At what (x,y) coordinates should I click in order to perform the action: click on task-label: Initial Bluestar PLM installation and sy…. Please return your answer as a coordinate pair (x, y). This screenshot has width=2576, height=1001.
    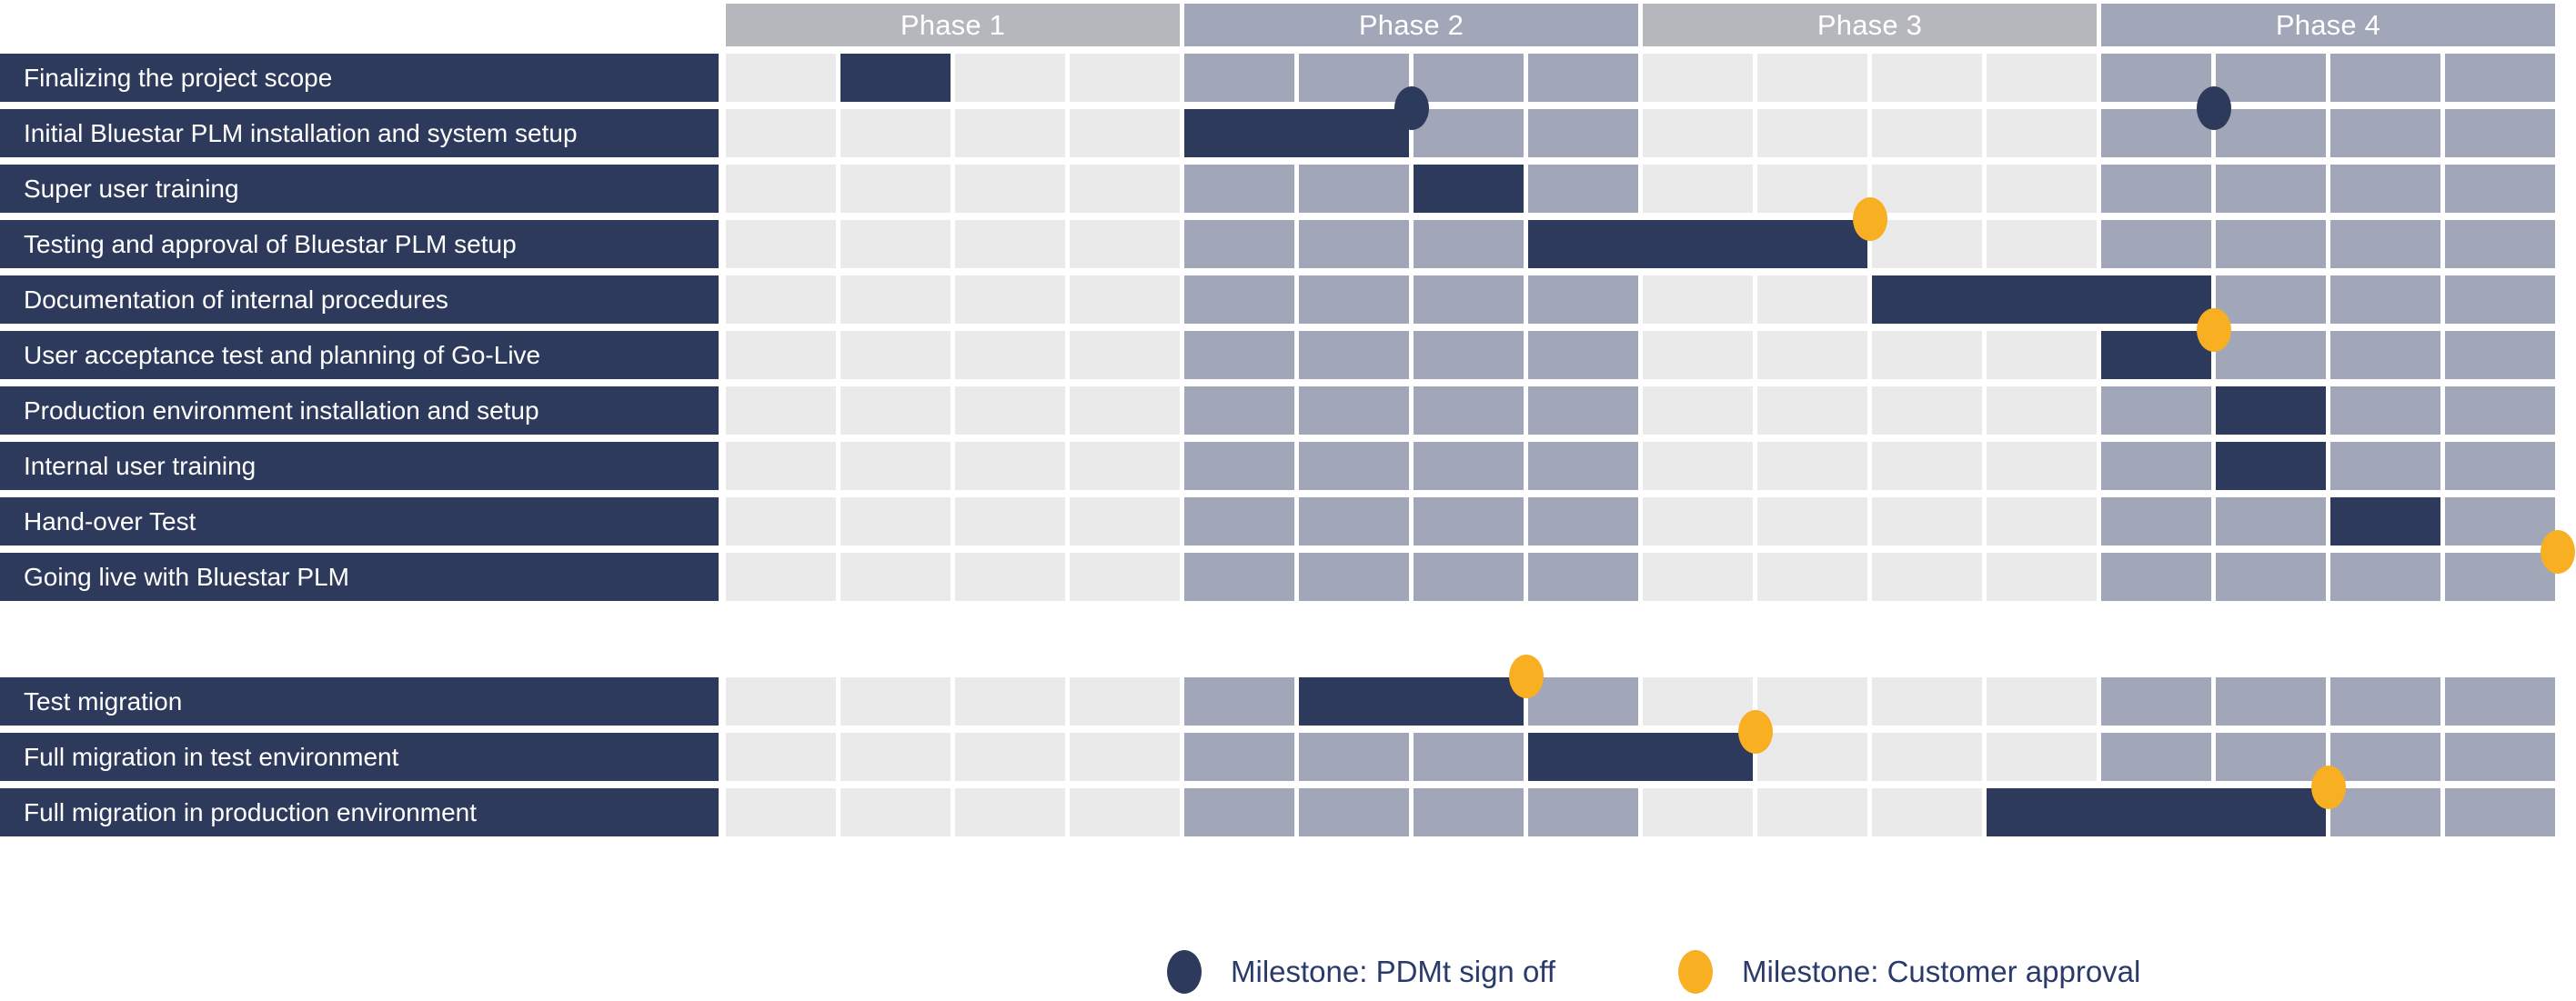
    Looking at the image, I should click on (359, 133).